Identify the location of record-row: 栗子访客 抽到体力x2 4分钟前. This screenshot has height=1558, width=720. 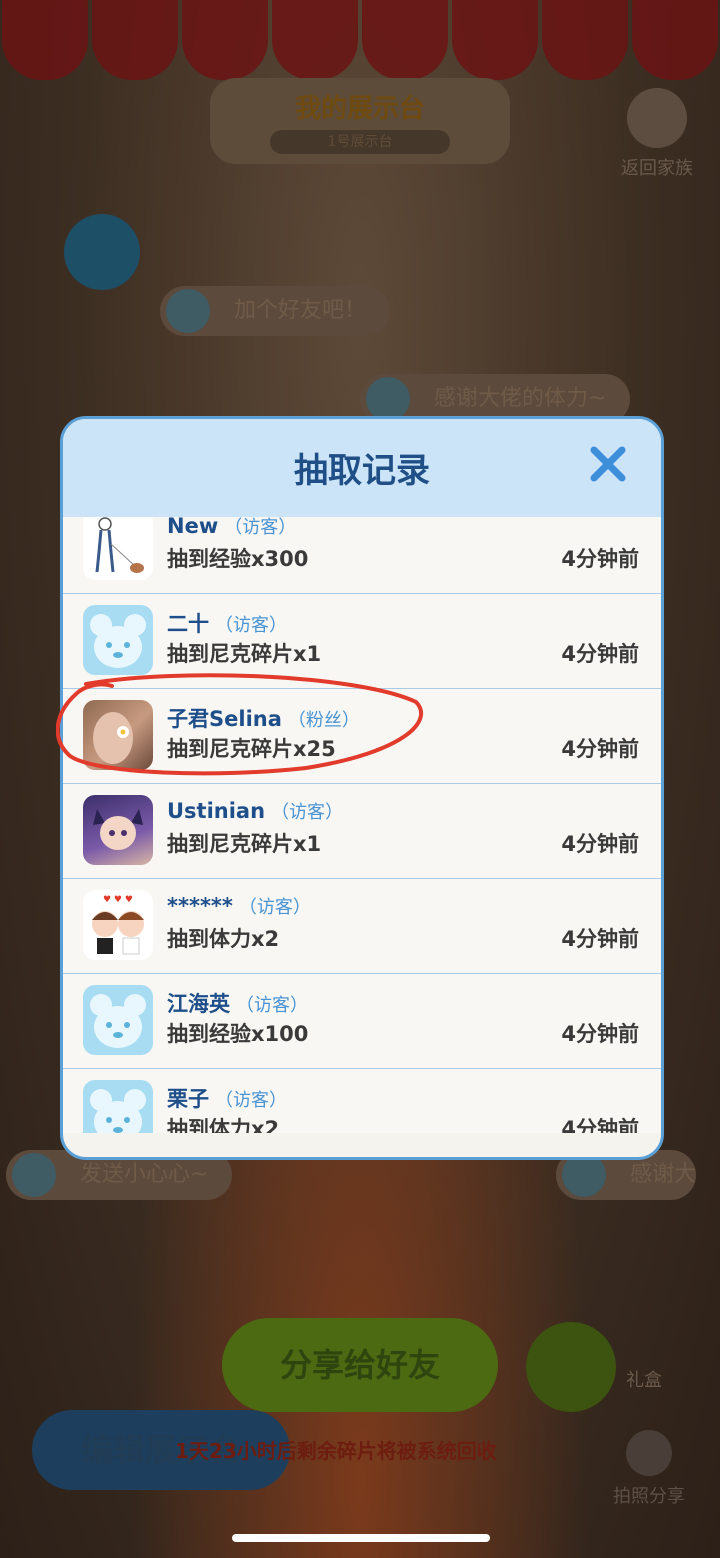
(362, 1101).